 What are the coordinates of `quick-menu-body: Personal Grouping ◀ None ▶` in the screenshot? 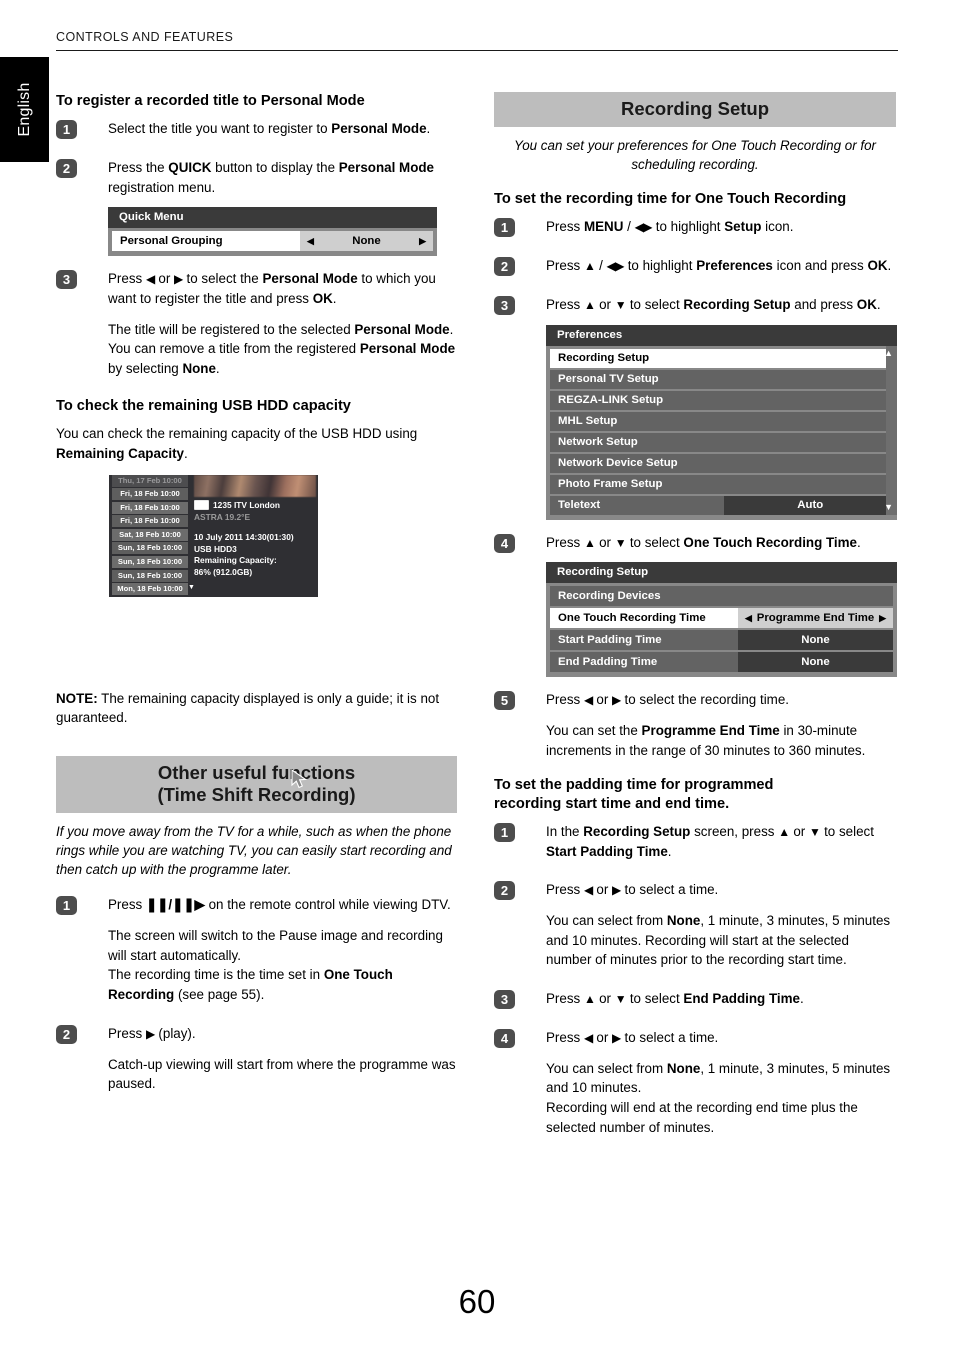 It's located at (272, 240).